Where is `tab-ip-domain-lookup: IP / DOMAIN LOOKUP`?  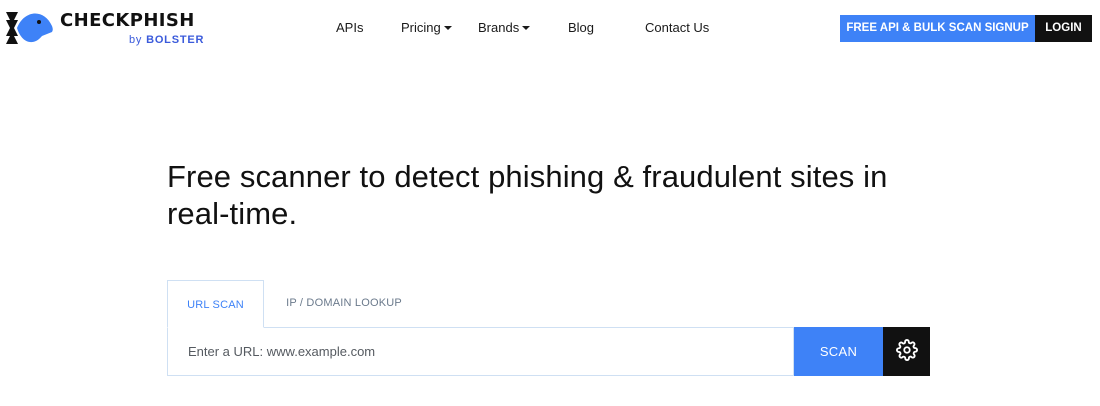 tab-ip-domain-lookup: IP / DOMAIN LOOKUP is located at coordinates (344, 303).